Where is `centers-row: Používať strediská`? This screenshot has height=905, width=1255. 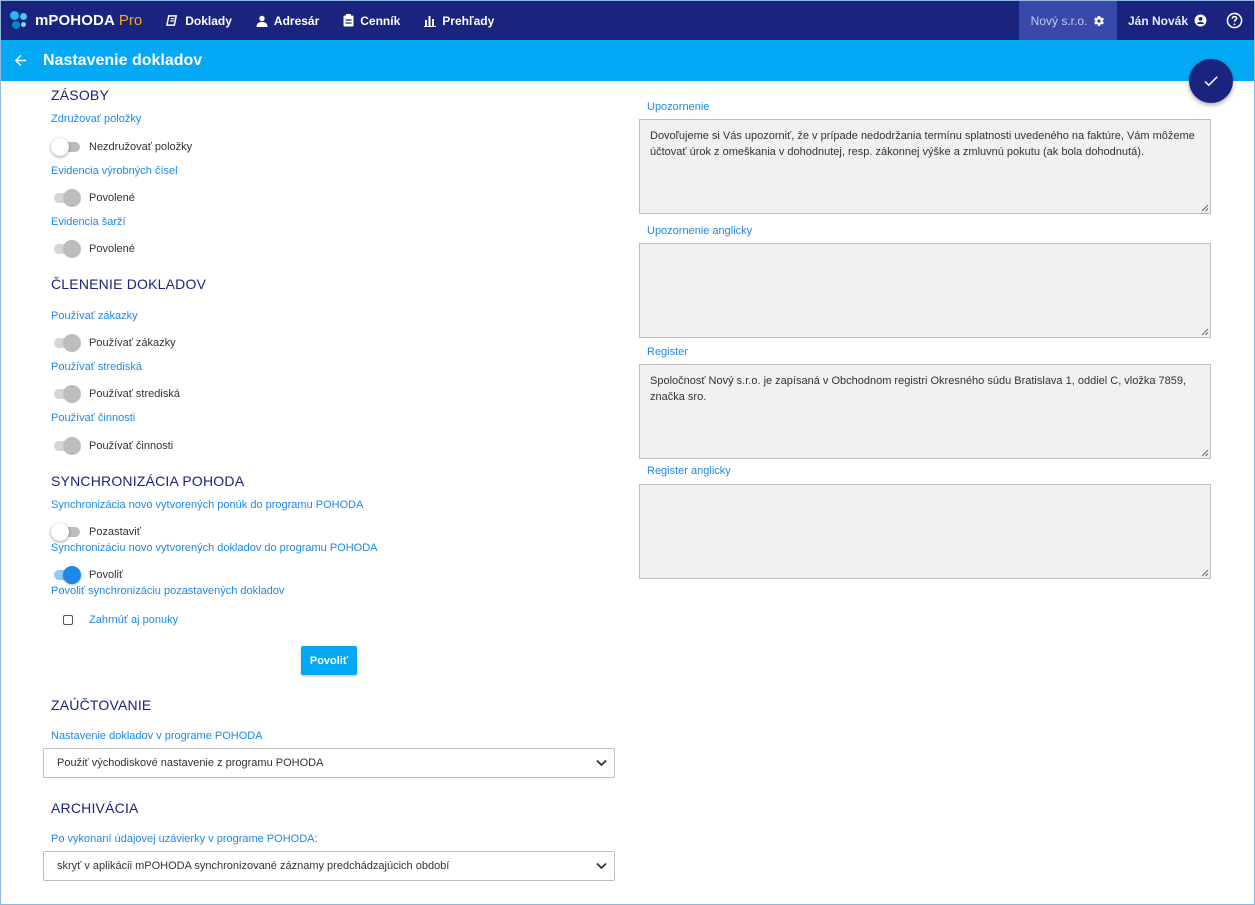
centers-row: Používať strediská is located at coordinates (115, 394).